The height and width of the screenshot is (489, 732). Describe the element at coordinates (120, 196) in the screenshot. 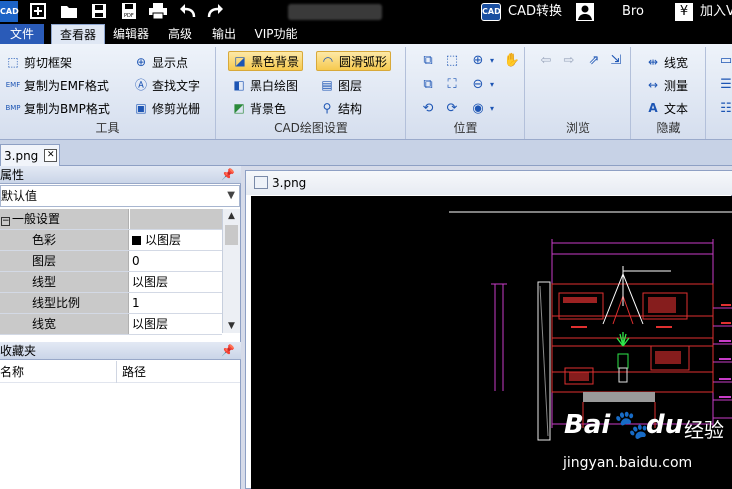

I see `properties-combo: 默认值 ▼` at that location.